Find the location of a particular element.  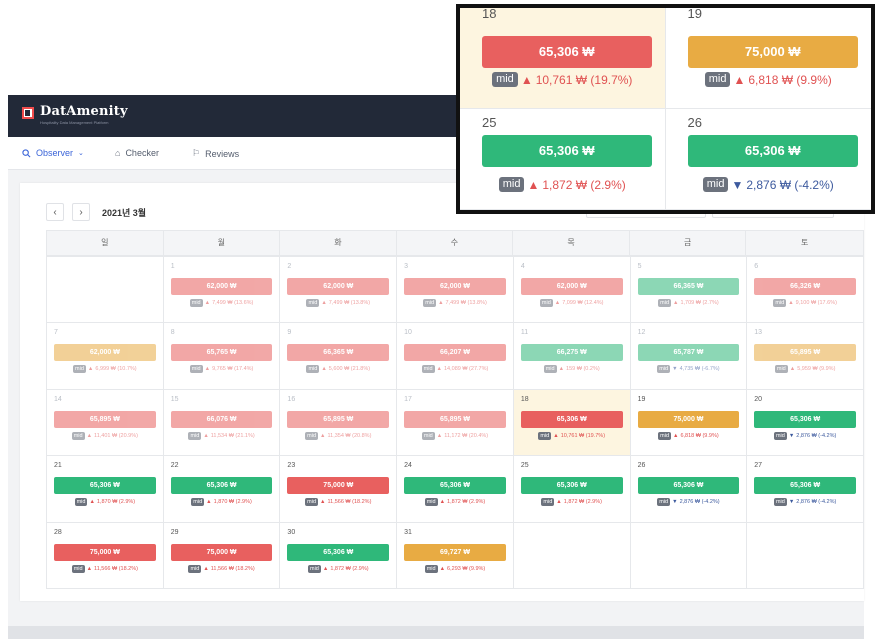

calendar-day-cell: 20 65,306 ₩ mid ▼ 2,876 ₩ (-4.2%) is located at coordinates (805, 423).